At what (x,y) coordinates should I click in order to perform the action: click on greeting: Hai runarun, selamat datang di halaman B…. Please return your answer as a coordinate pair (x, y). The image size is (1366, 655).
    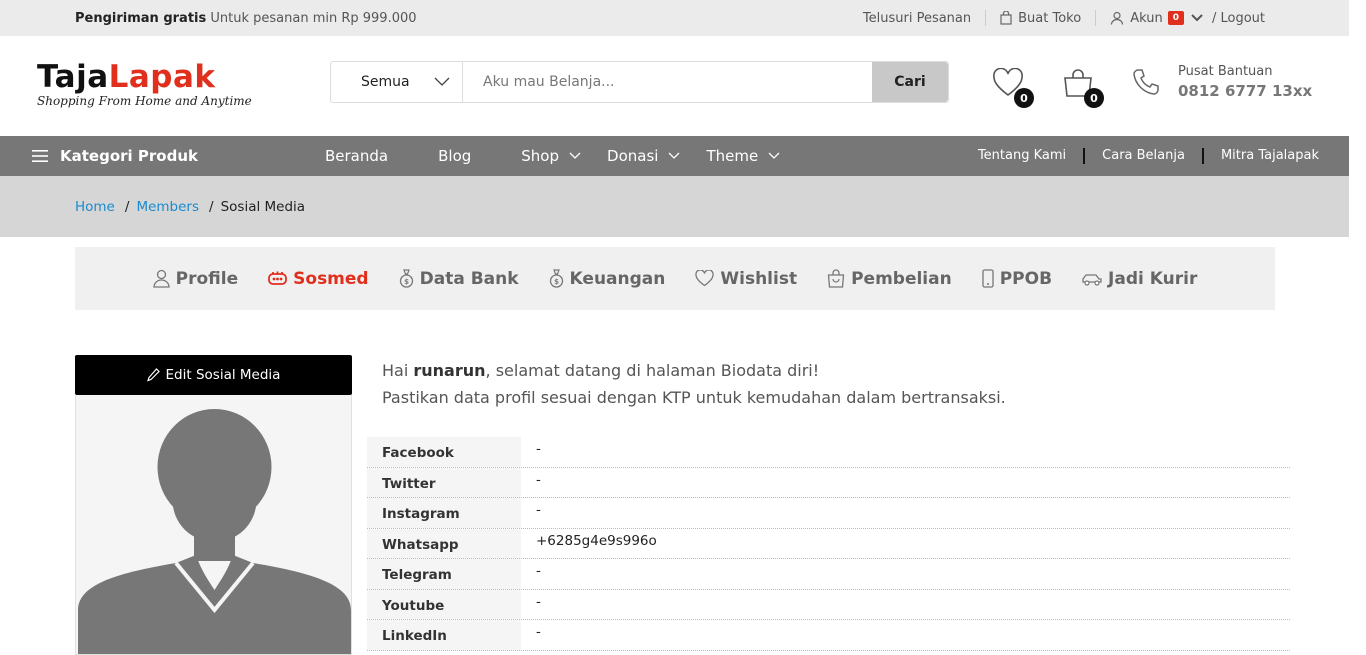
    Looking at the image, I should click on (694, 384).